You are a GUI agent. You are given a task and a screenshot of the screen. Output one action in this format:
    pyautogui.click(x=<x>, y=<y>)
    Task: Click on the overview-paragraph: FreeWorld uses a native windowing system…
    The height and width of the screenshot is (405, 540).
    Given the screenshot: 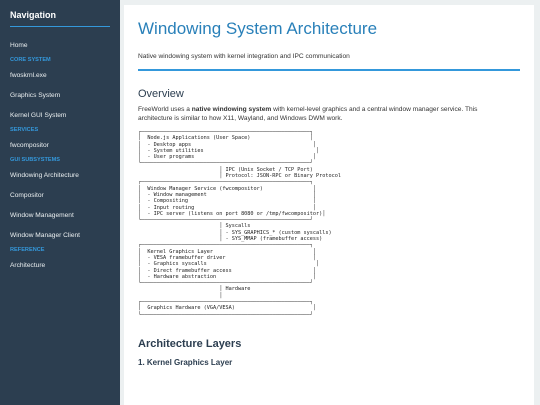 What is the action you would take?
    pyautogui.click(x=318, y=114)
    